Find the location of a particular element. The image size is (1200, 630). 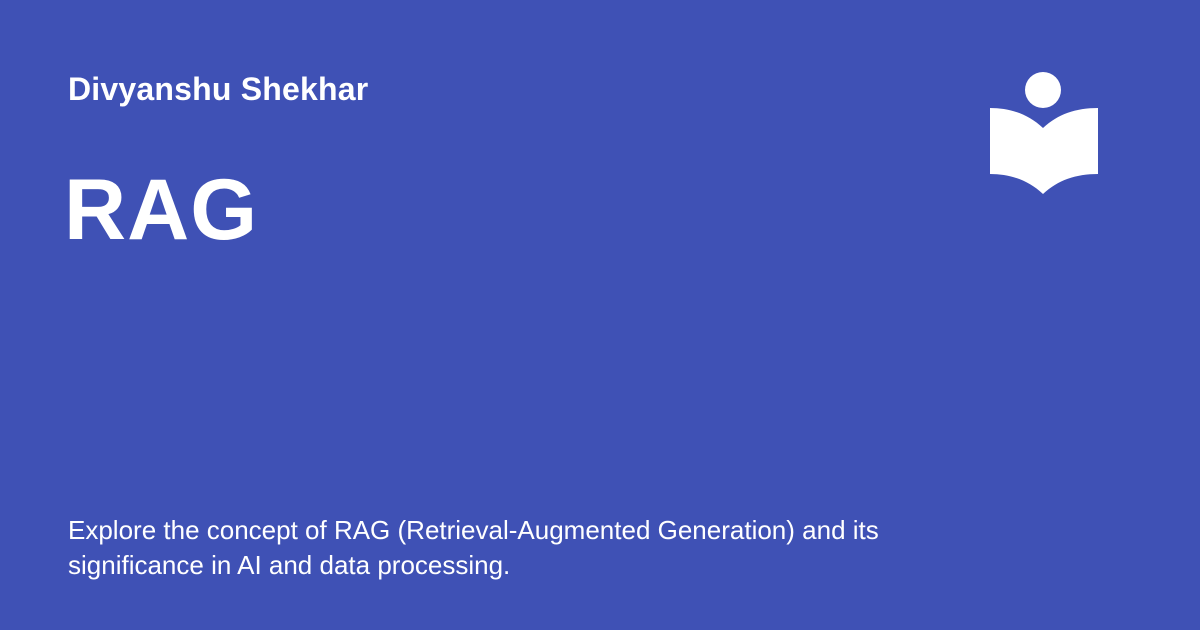

author-name: Divyanshu Shekhar is located at coordinates (218, 89).